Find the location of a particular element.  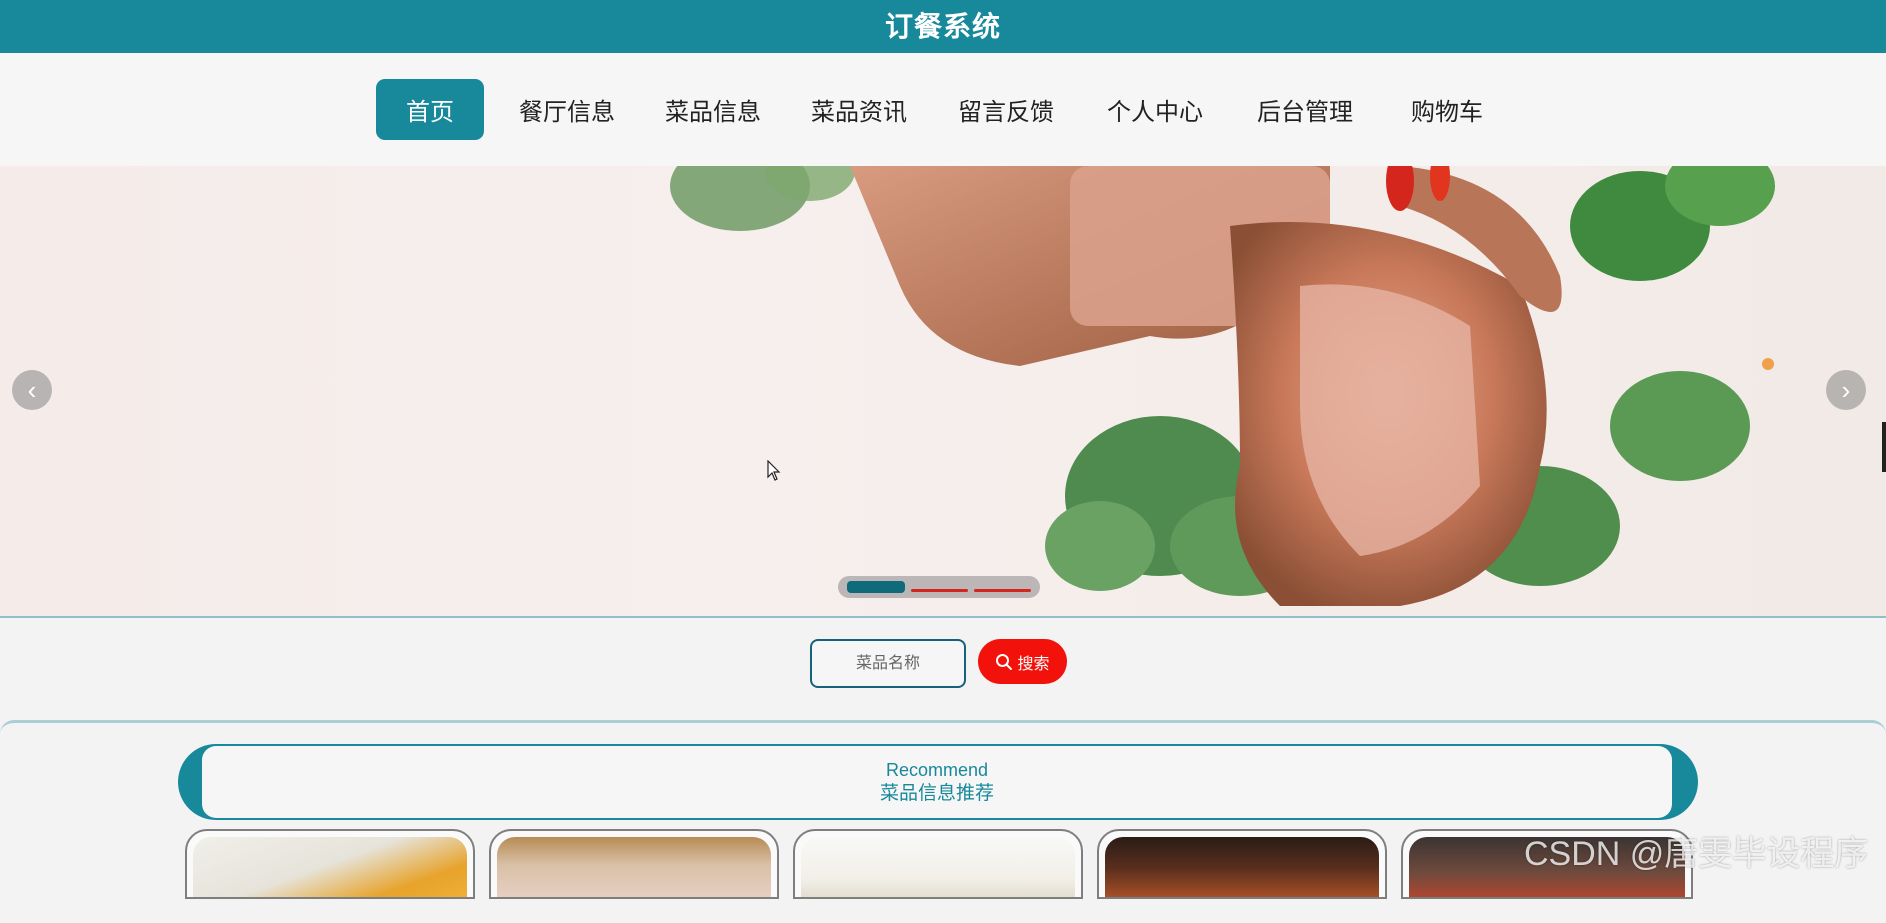

nav-item-admin: 后台管理 is located at coordinates (1305, 109).